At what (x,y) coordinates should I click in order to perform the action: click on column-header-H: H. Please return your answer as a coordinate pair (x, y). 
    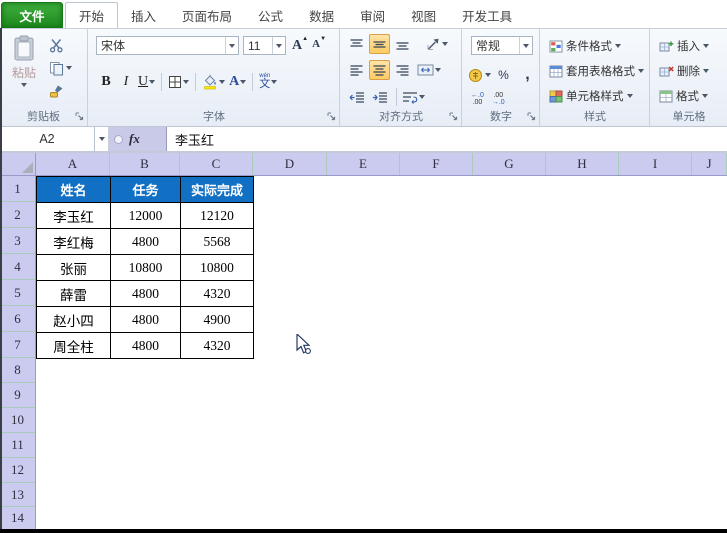
    Looking at the image, I should click on (582, 164).